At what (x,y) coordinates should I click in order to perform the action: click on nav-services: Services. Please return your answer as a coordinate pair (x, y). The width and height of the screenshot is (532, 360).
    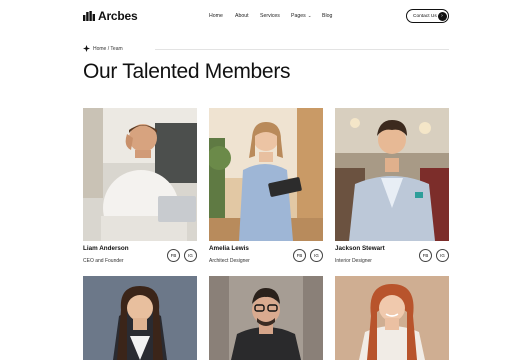
    Looking at the image, I should click on (270, 16).